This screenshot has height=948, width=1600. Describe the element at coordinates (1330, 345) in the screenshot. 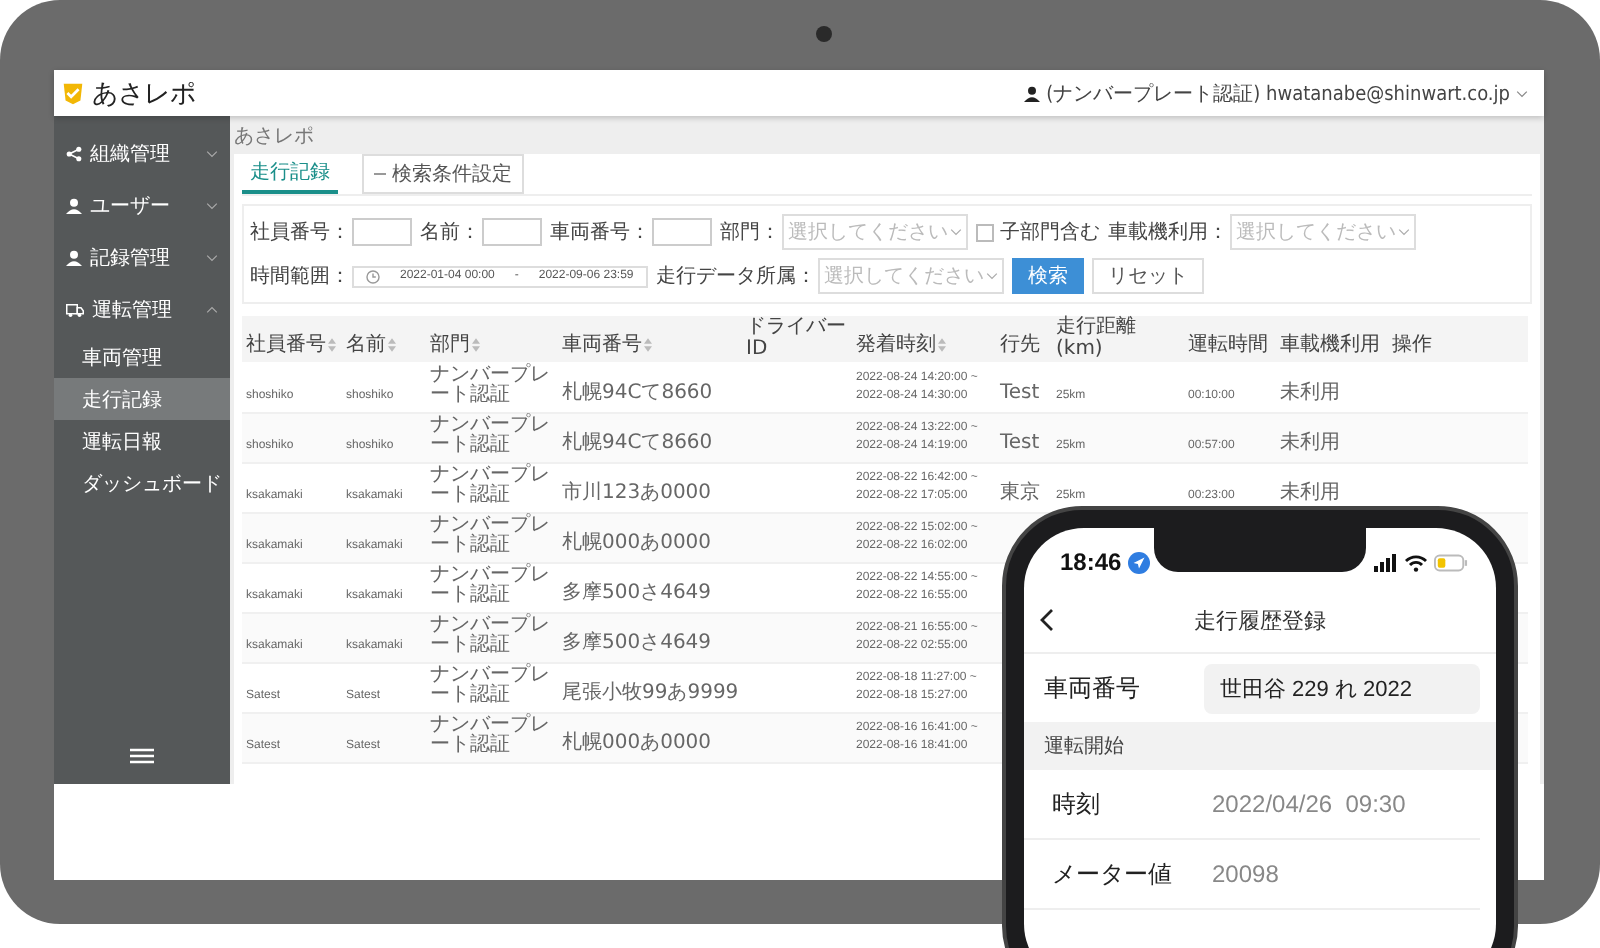

I see `column-header: 車載機利用` at that location.